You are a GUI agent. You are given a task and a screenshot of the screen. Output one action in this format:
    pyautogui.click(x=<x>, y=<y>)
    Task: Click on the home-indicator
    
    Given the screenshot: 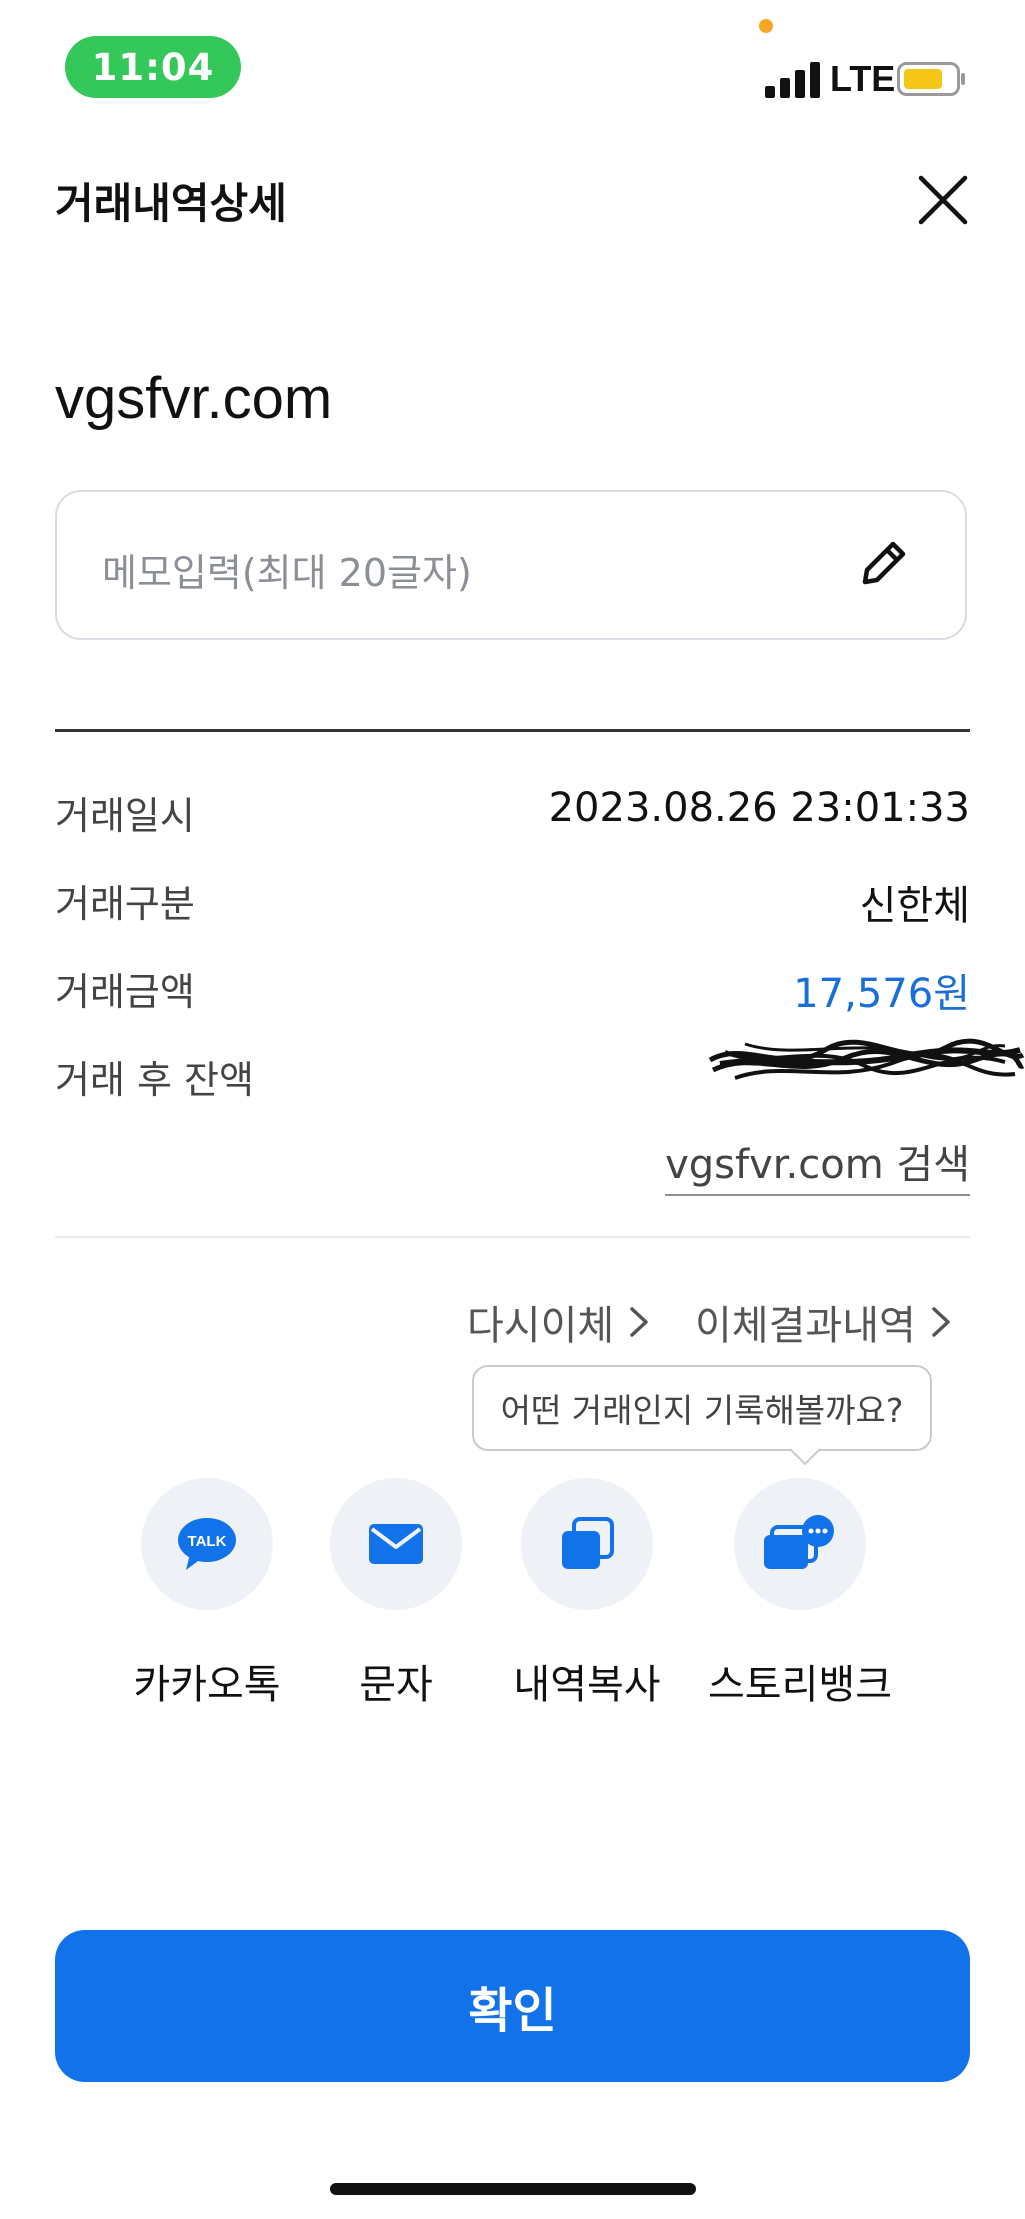 What is the action you would take?
    pyautogui.click(x=513, y=2189)
    